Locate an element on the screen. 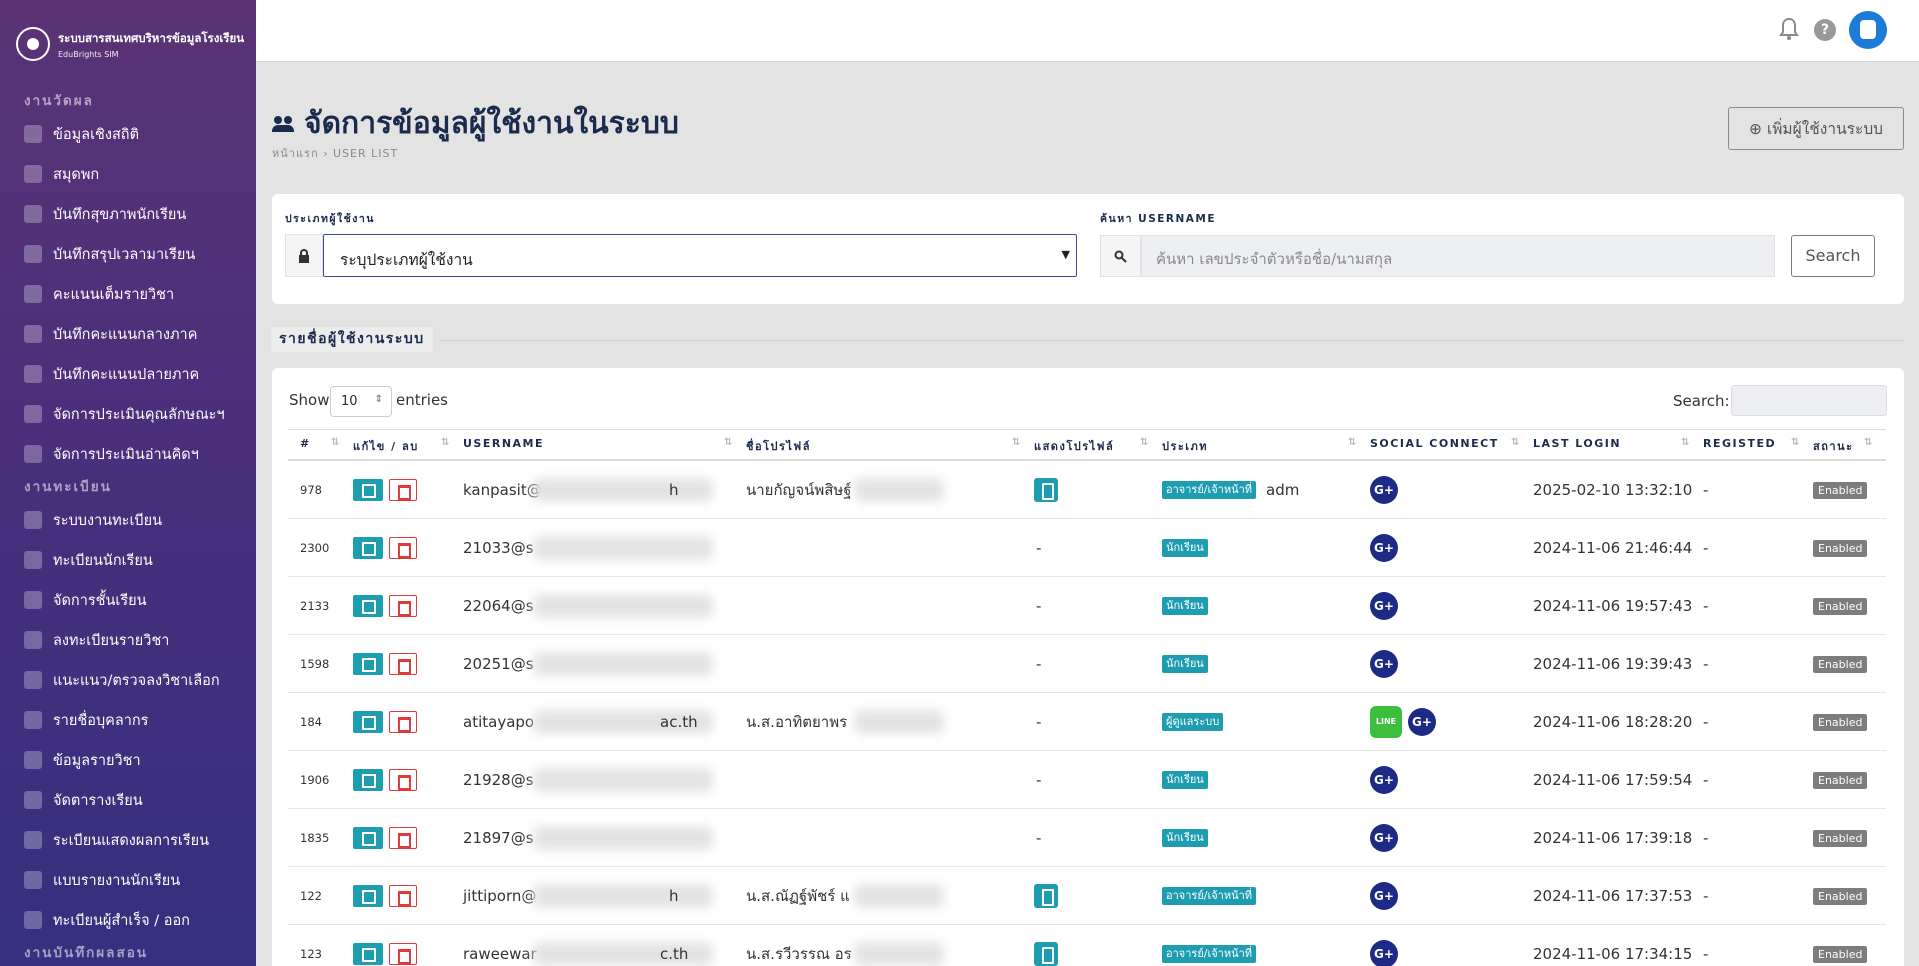 The image size is (1919, 966). sidebar-item: รายชื่อบุคลากร is located at coordinates (128, 720).